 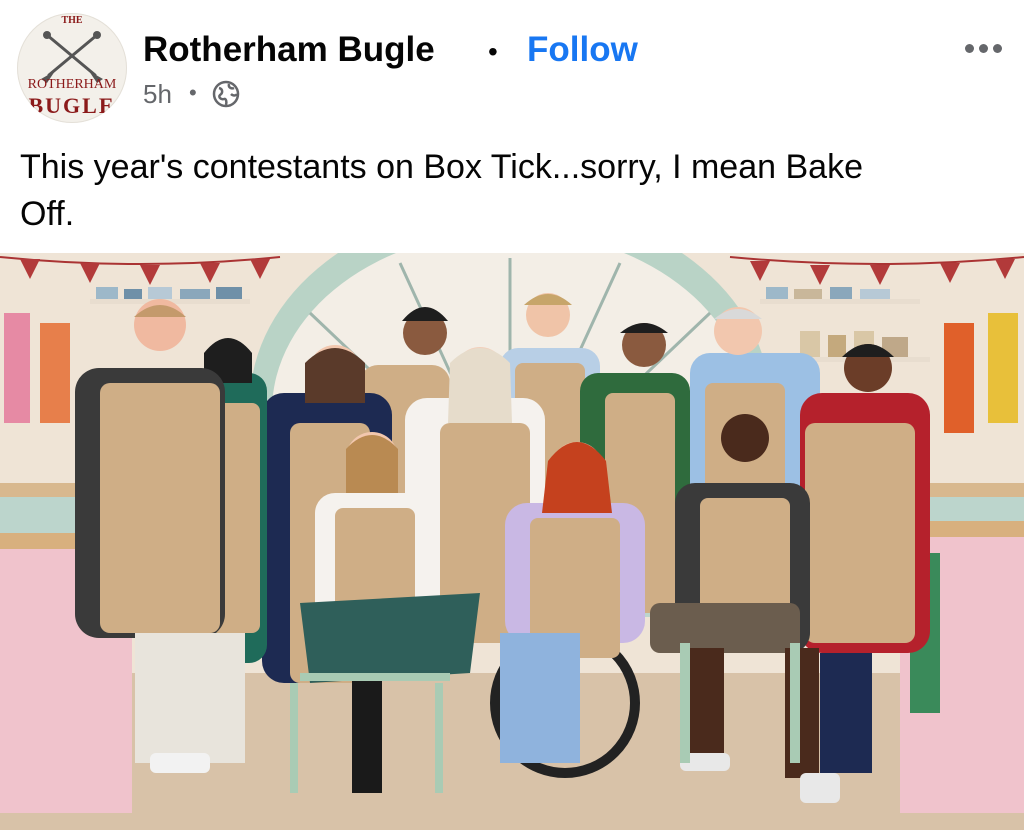 I want to click on avatar-logo-mid: ROTHERHAM, so click(x=72, y=84).